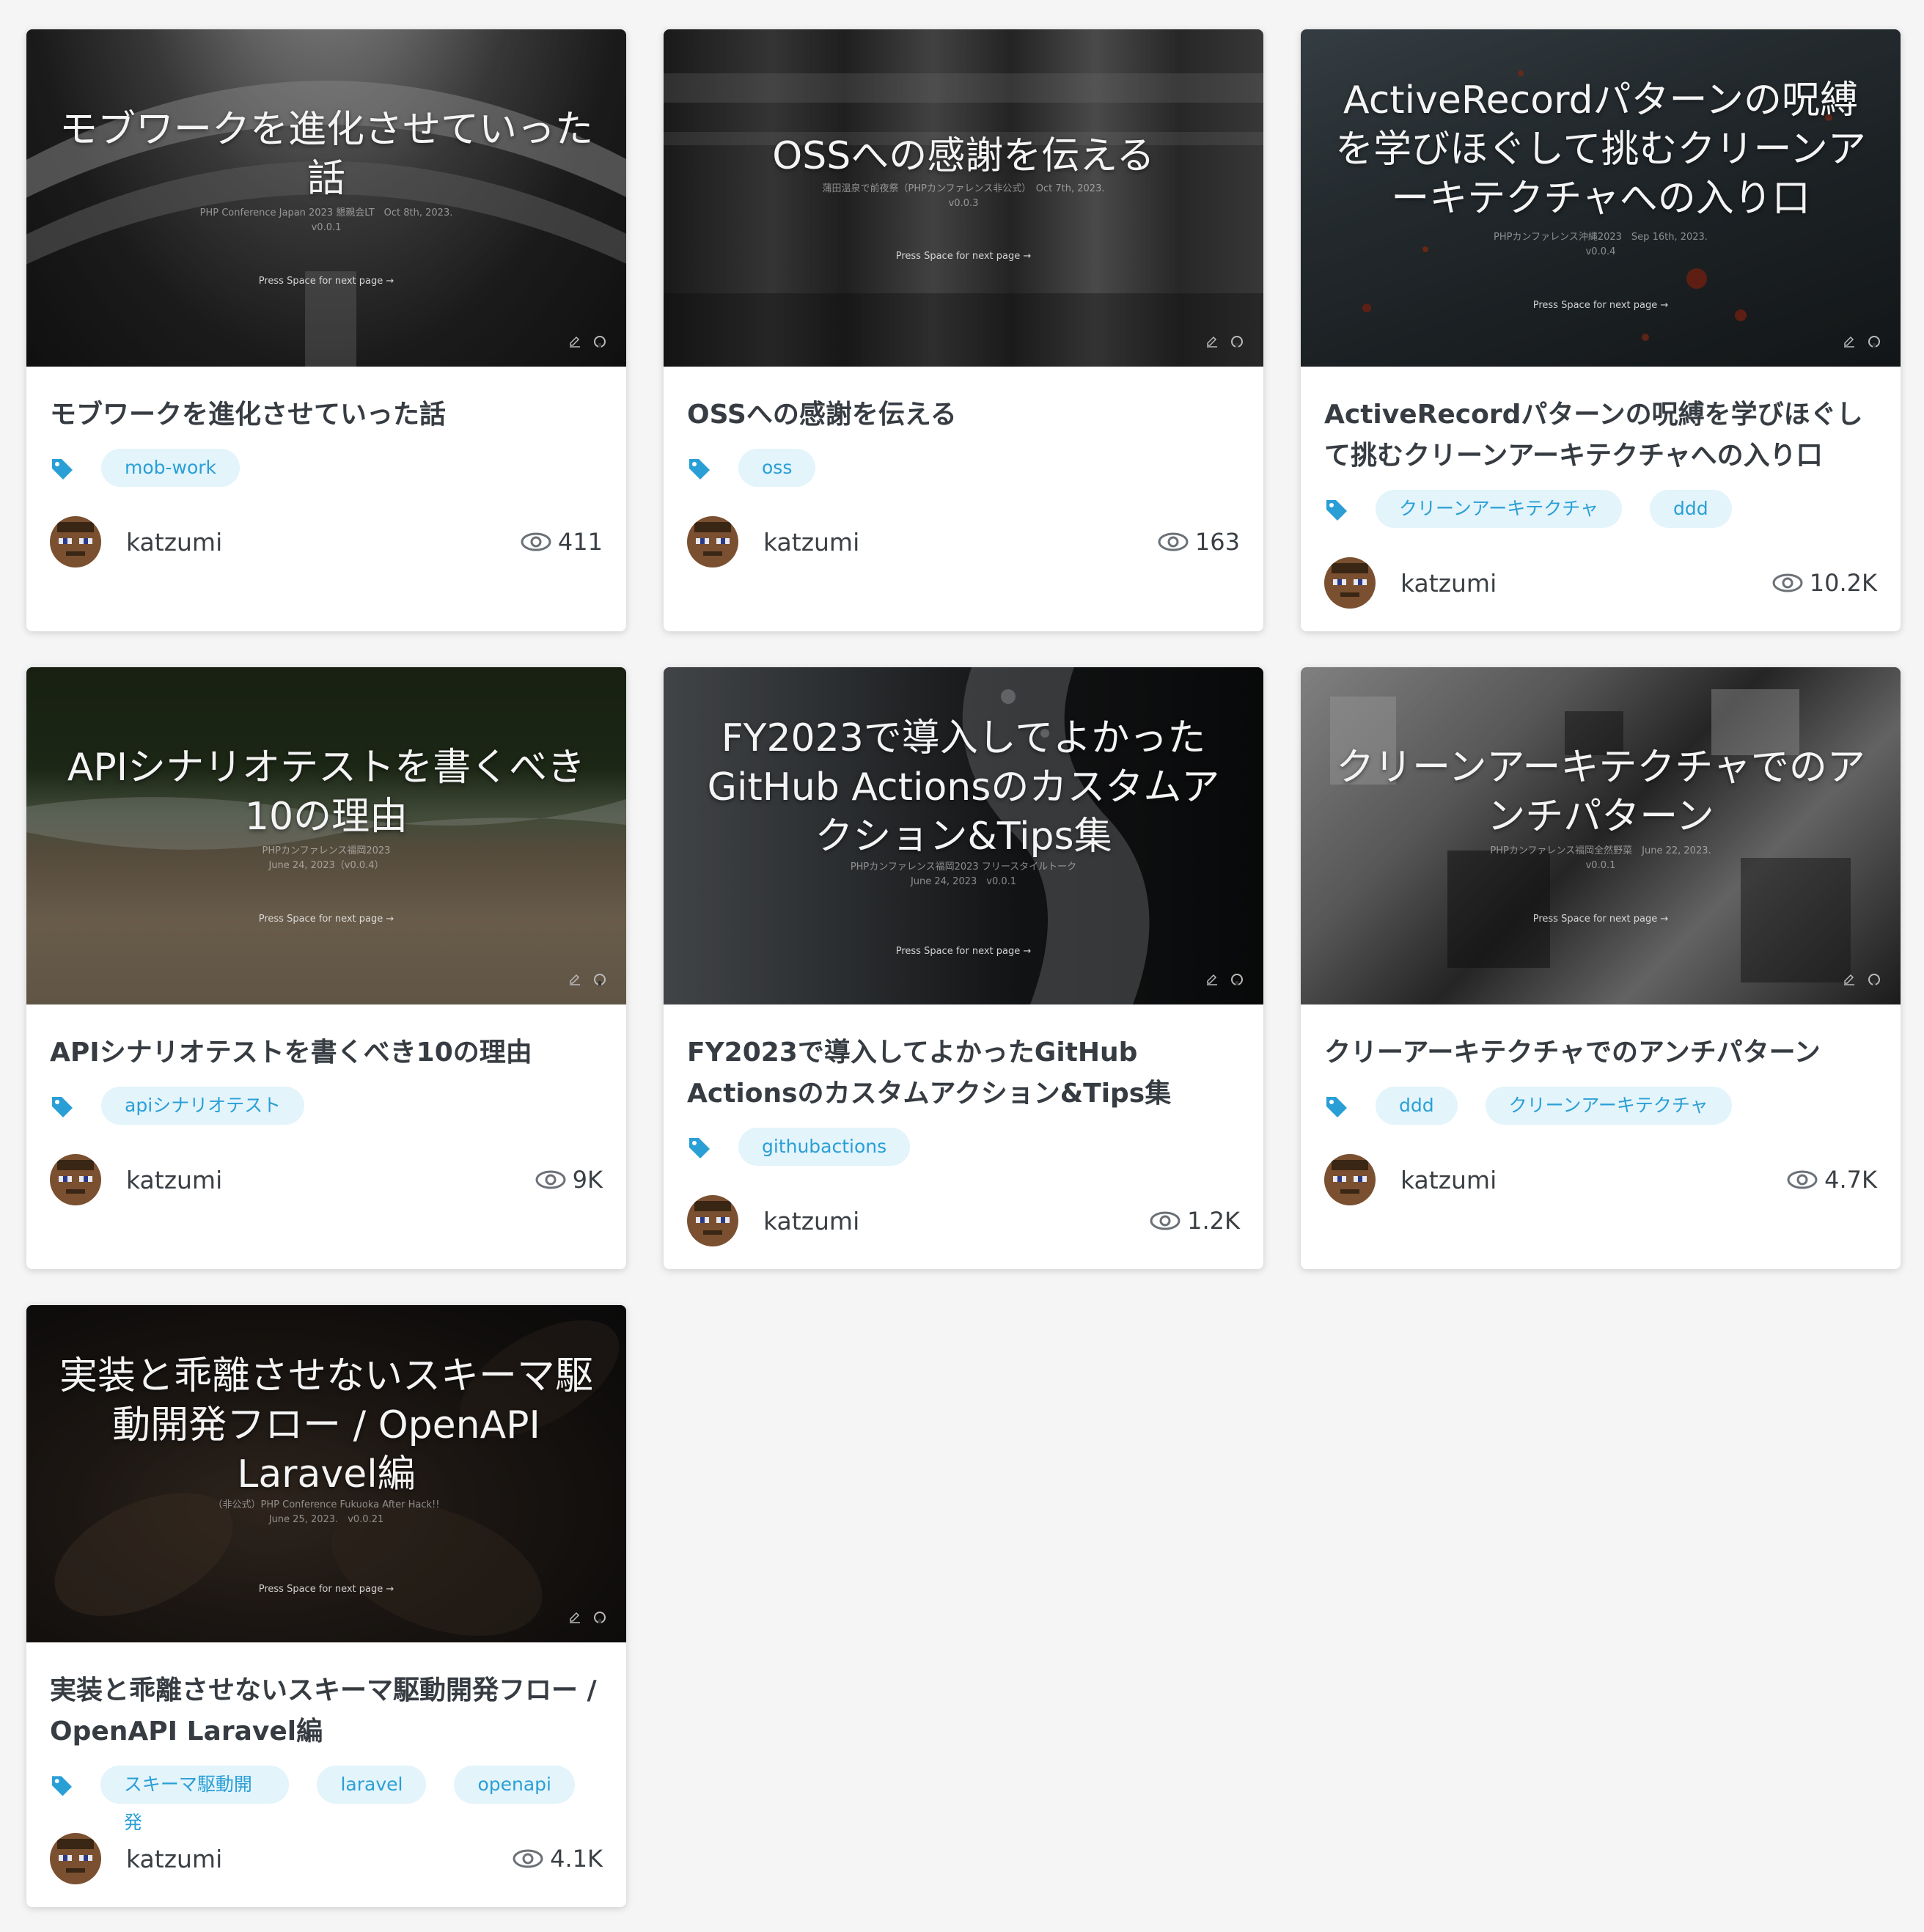 Image resolution: width=1924 pixels, height=1932 pixels. Describe the element at coordinates (326, 865) in the screenshot. I see `slide-version: June 24, 2023（v0.0.4）` at that location.